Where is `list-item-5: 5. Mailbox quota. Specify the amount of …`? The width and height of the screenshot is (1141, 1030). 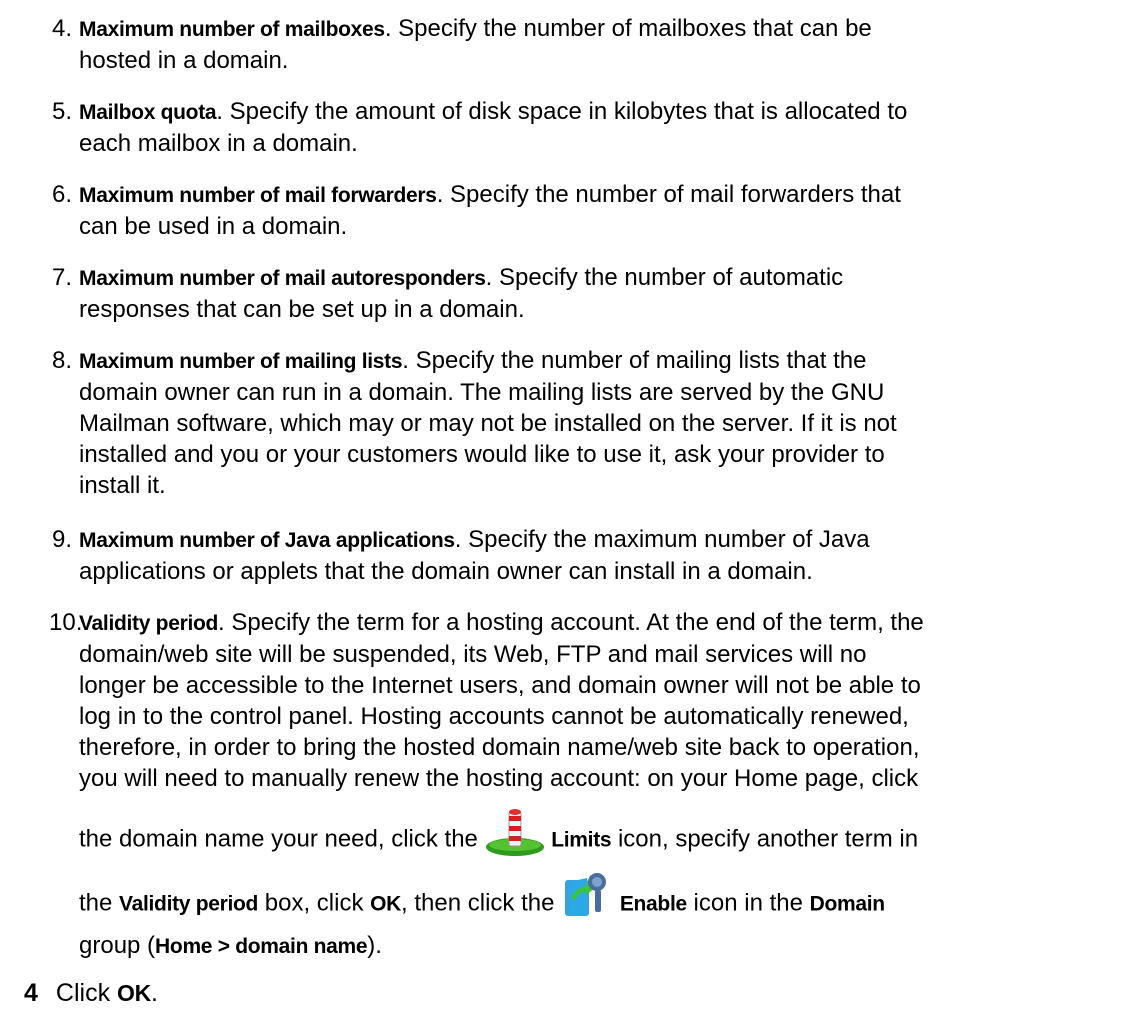
list-item-5: 5. Mailbox quota. Specify the amount of … is located at coordinates (585, 127).